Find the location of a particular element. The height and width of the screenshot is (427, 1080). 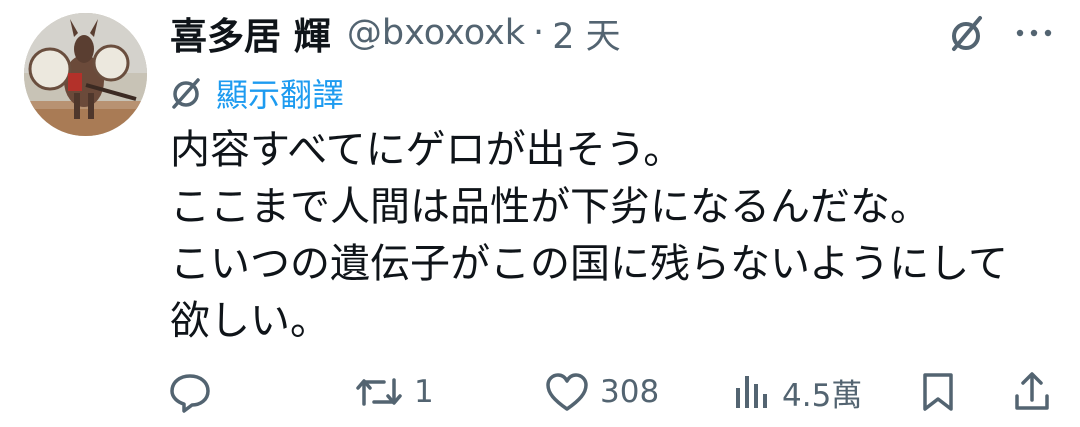

tweet-text-line: 内容すべてにゲロが出そう。 is located at coordinates (427, 150).